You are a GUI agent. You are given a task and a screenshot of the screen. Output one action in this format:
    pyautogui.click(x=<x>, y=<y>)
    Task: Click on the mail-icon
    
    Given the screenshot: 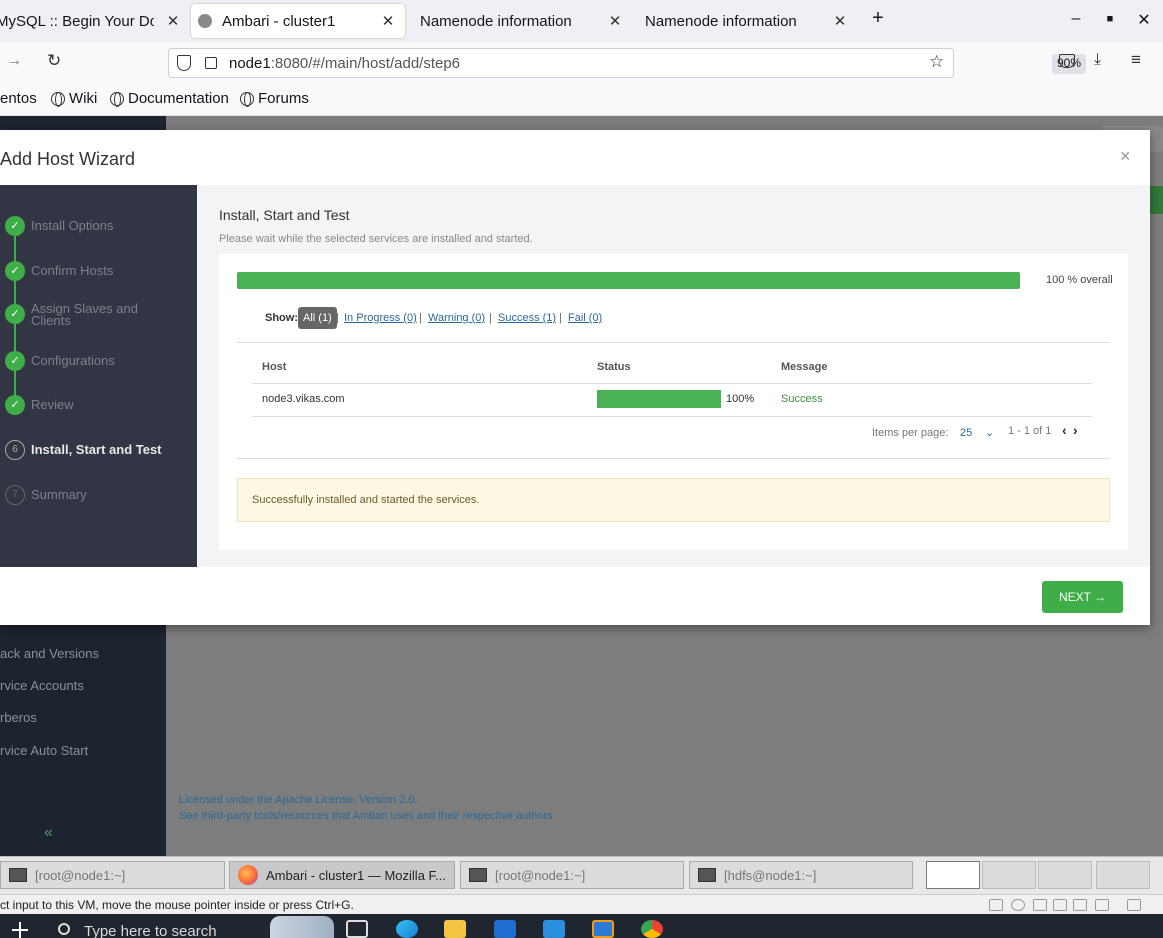 What is the action you would take?
    pyautogui.click(x=554, y=929)
    